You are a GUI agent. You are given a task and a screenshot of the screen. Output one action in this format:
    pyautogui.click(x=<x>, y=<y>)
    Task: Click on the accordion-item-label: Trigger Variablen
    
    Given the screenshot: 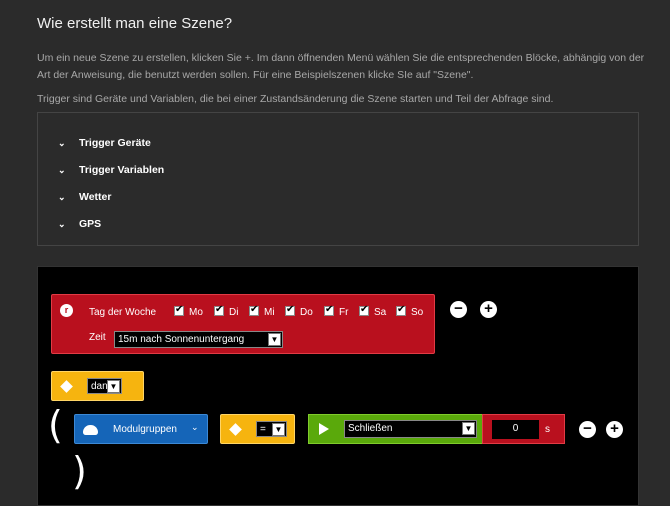 What is the action you would take?
    pyautogui.click(x=122, y=170)
    